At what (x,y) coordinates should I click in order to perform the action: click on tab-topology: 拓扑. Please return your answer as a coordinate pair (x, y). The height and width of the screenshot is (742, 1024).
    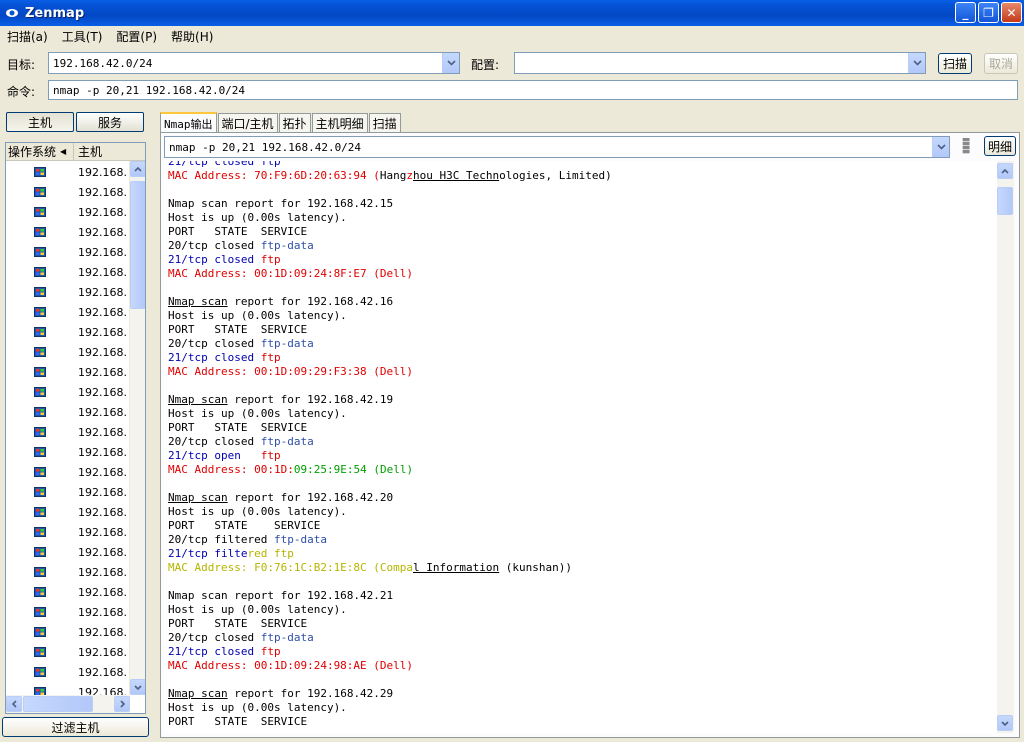
    Looking at the image, I should click on (294, 123).